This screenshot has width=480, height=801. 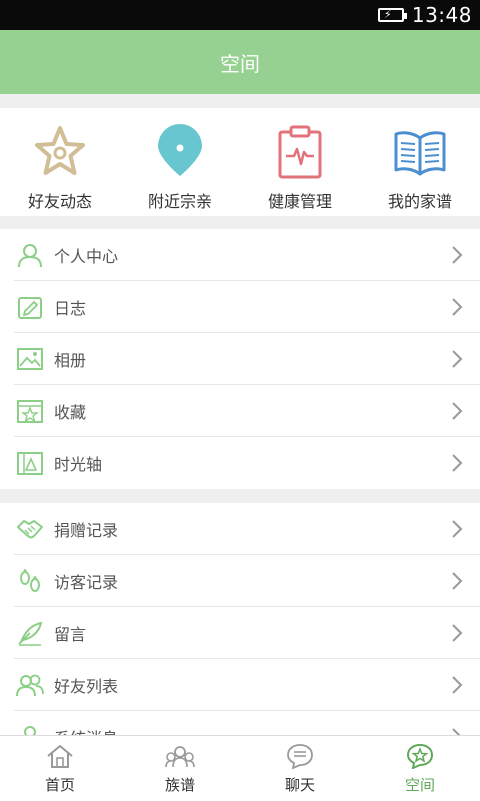 I want to click on favorites-icon, so click(x=30, y=411).